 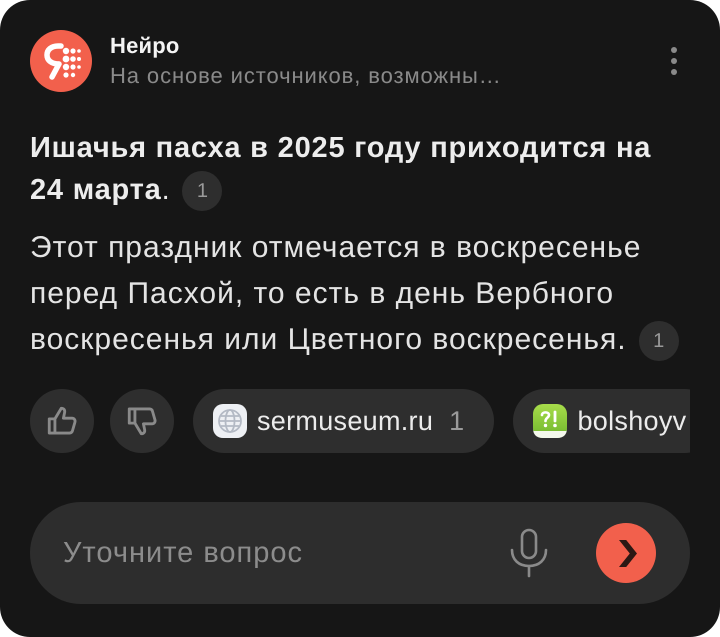 What do you see at coordinates (145, 46) in the screenshot?
I see `assistant-name: Нейро` at bounding box center [145, 46].